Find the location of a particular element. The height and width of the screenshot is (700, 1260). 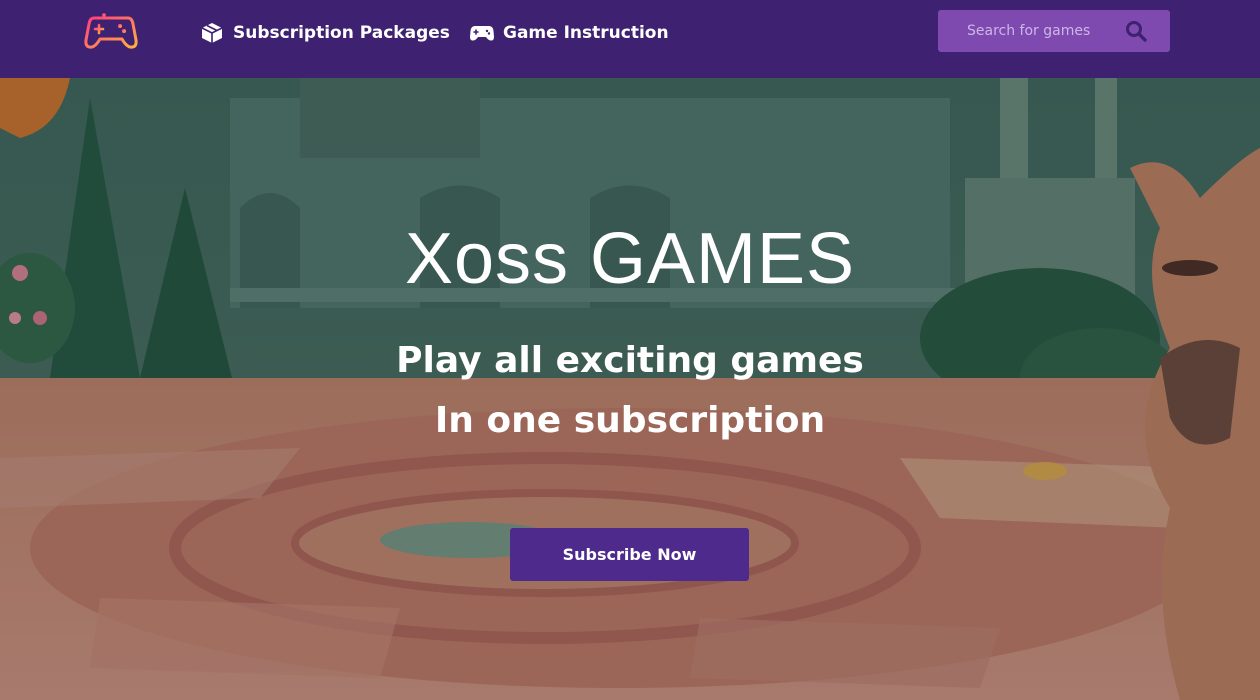

top-navbar: Subscription Packages Game Instruction is located at coordinates (630, 39).